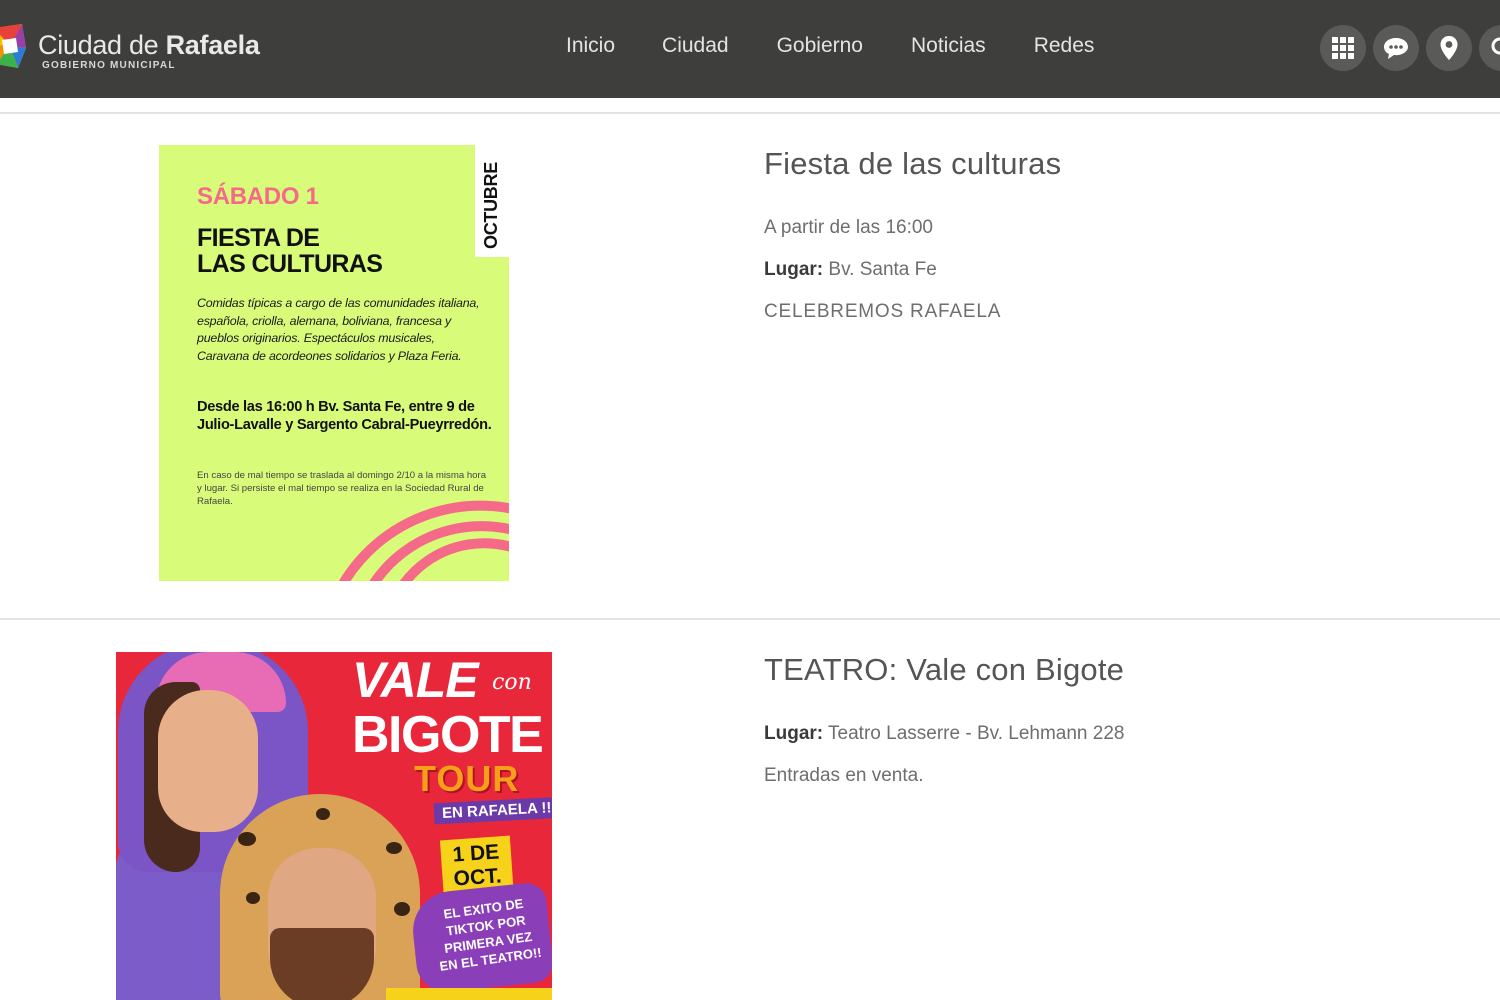 This screenshot has height=1000, width=1500. I want to click on nav-item-noticias: Noticias, so click(948, 48).